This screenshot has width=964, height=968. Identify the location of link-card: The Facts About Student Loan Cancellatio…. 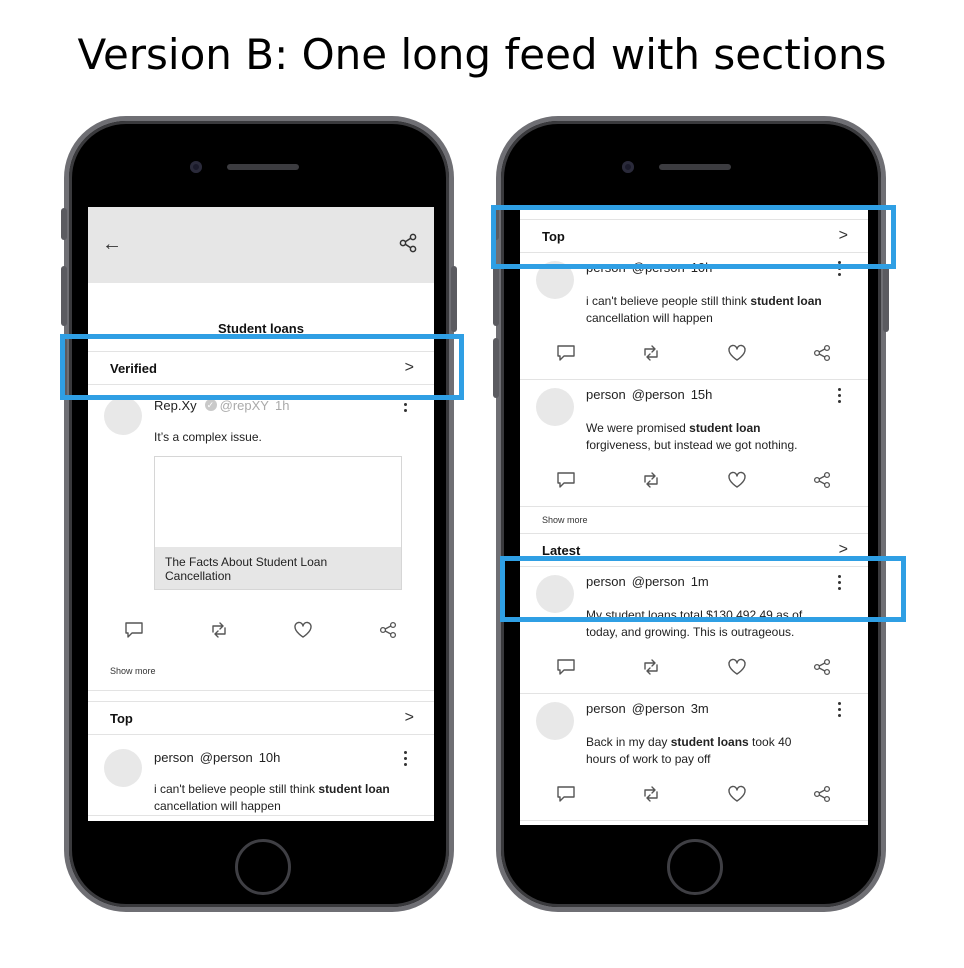
(278, 523).